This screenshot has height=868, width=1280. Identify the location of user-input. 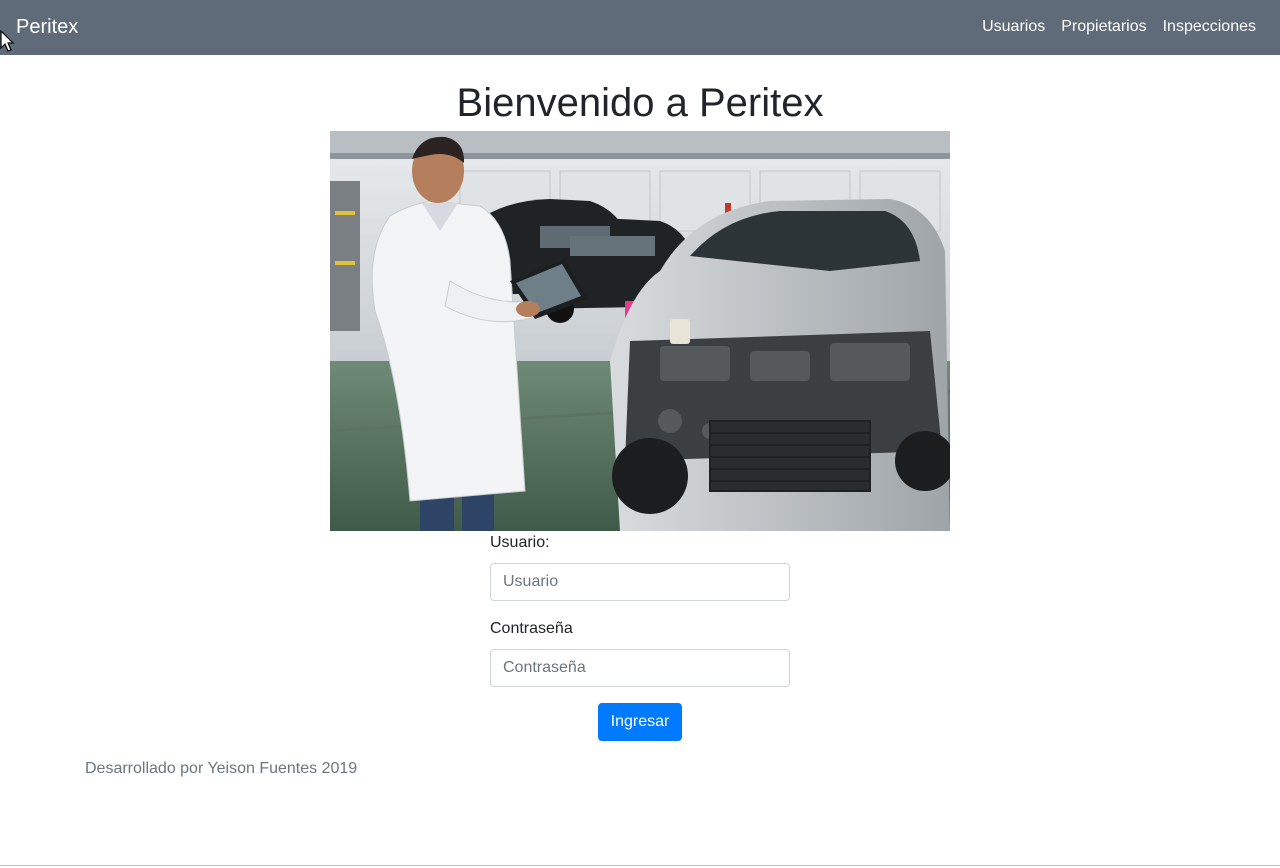
(640, 582).